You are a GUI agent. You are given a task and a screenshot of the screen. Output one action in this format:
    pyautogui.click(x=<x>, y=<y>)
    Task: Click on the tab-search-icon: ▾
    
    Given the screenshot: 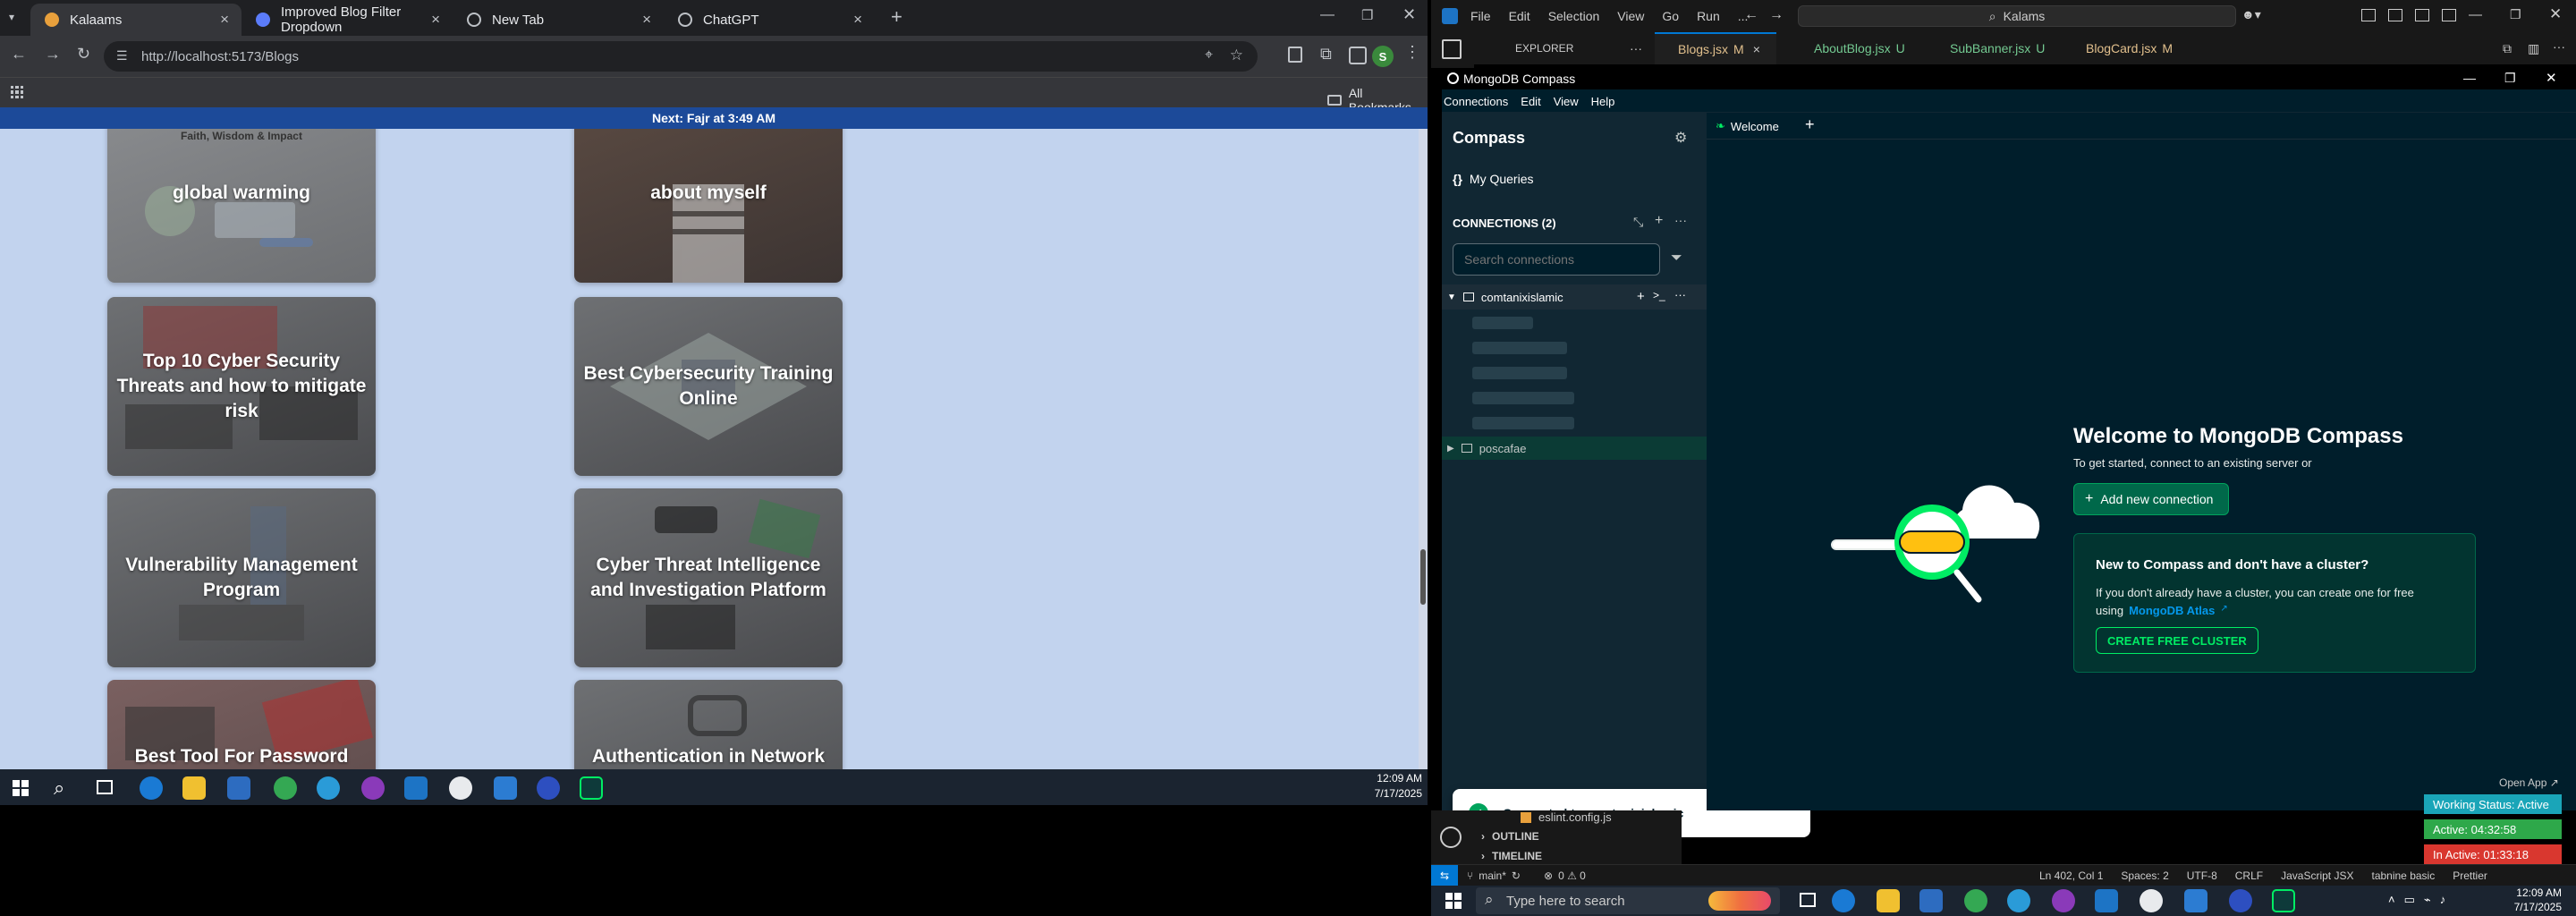 What is the action you would take?
    pyautogui.click(x=11, y=17)
    